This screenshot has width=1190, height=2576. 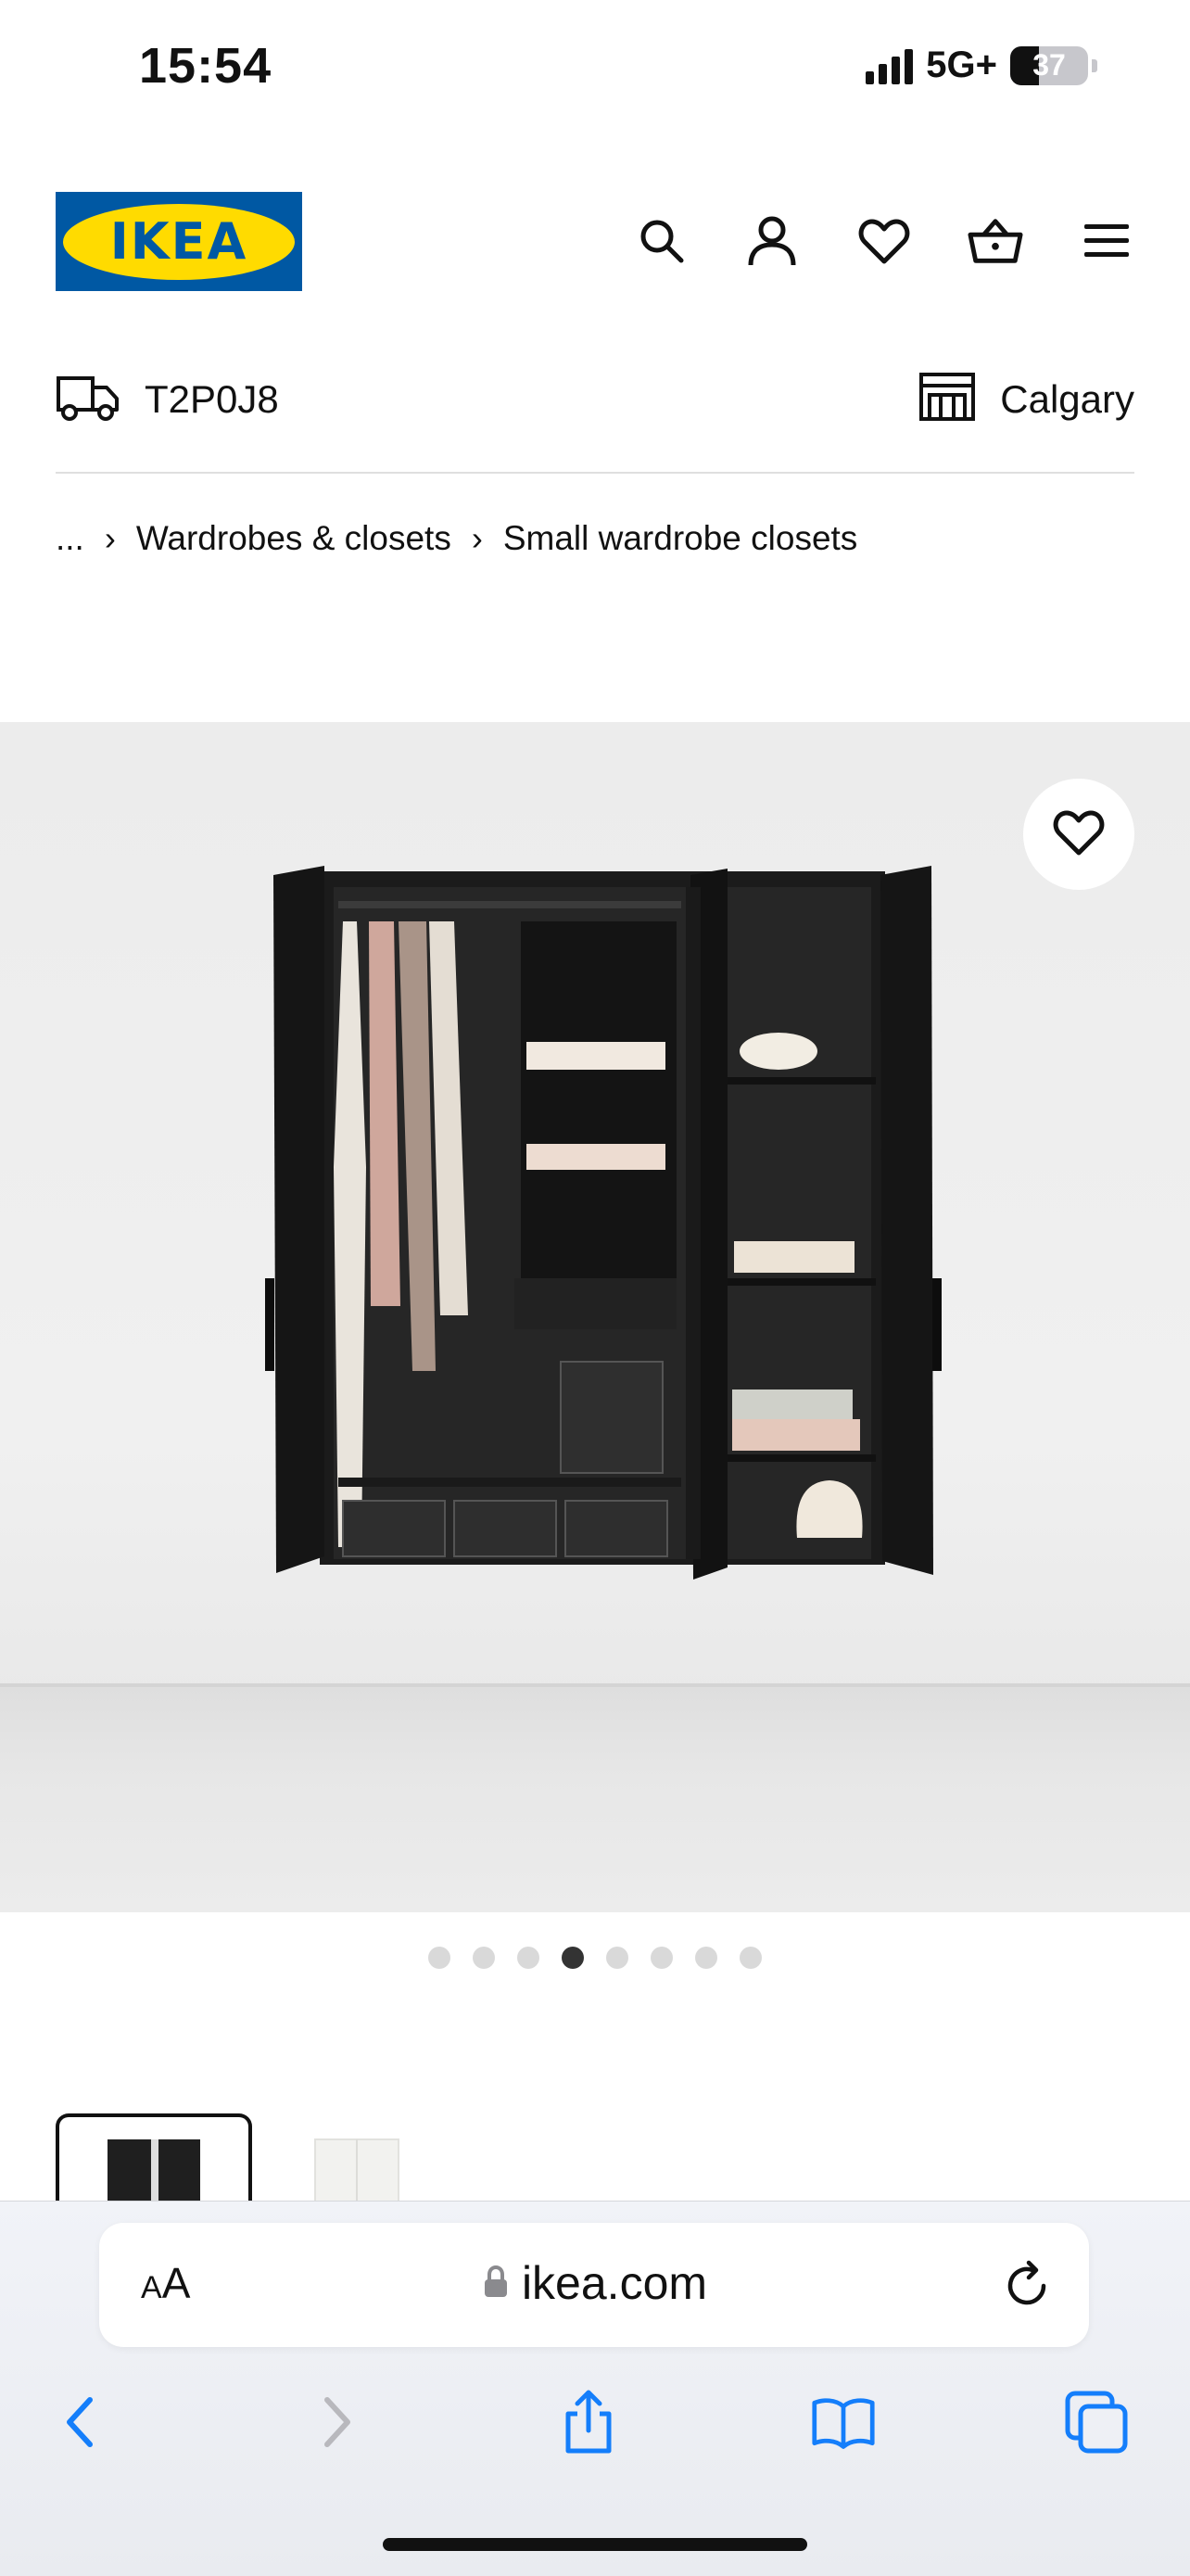 I want to click on share-icon, so click(x=588, y=2422).